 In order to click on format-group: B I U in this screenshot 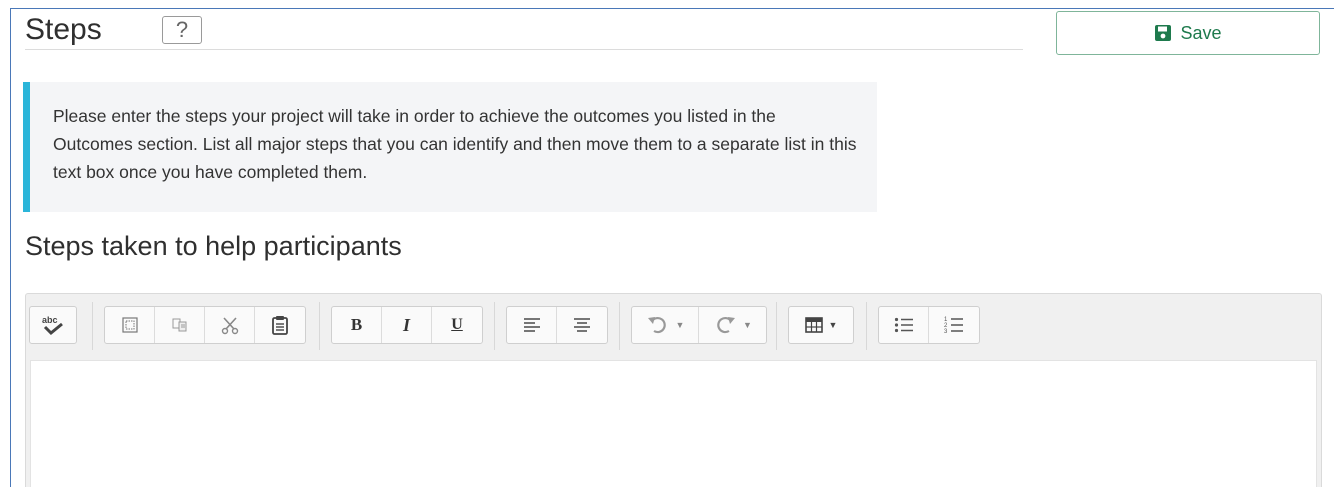, I will do `click(407, 325)`.